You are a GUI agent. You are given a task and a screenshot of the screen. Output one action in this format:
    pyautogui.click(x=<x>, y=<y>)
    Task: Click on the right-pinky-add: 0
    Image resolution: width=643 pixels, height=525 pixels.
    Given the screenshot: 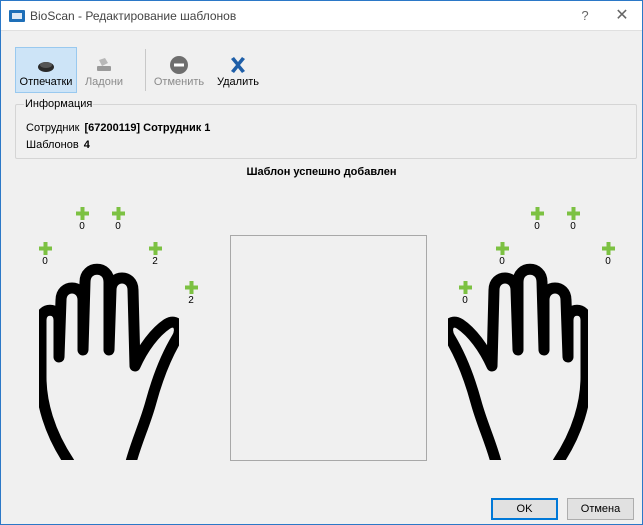 What is the action you would take?
    pyautogui.click(x=608, y=254)
    